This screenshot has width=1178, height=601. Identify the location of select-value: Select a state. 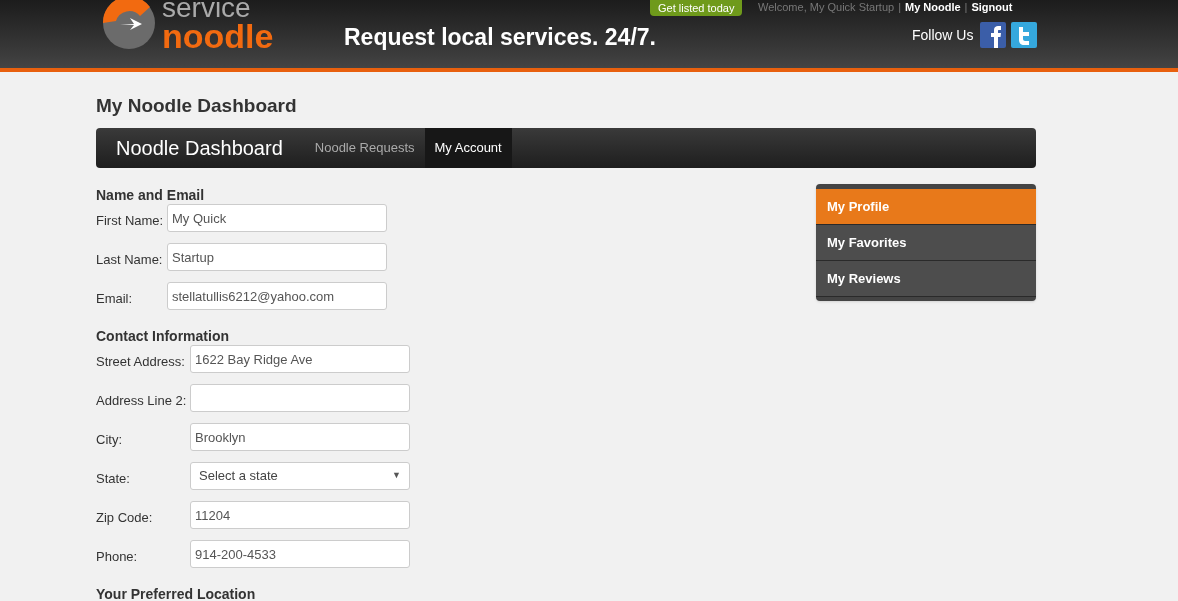
(238, 476).